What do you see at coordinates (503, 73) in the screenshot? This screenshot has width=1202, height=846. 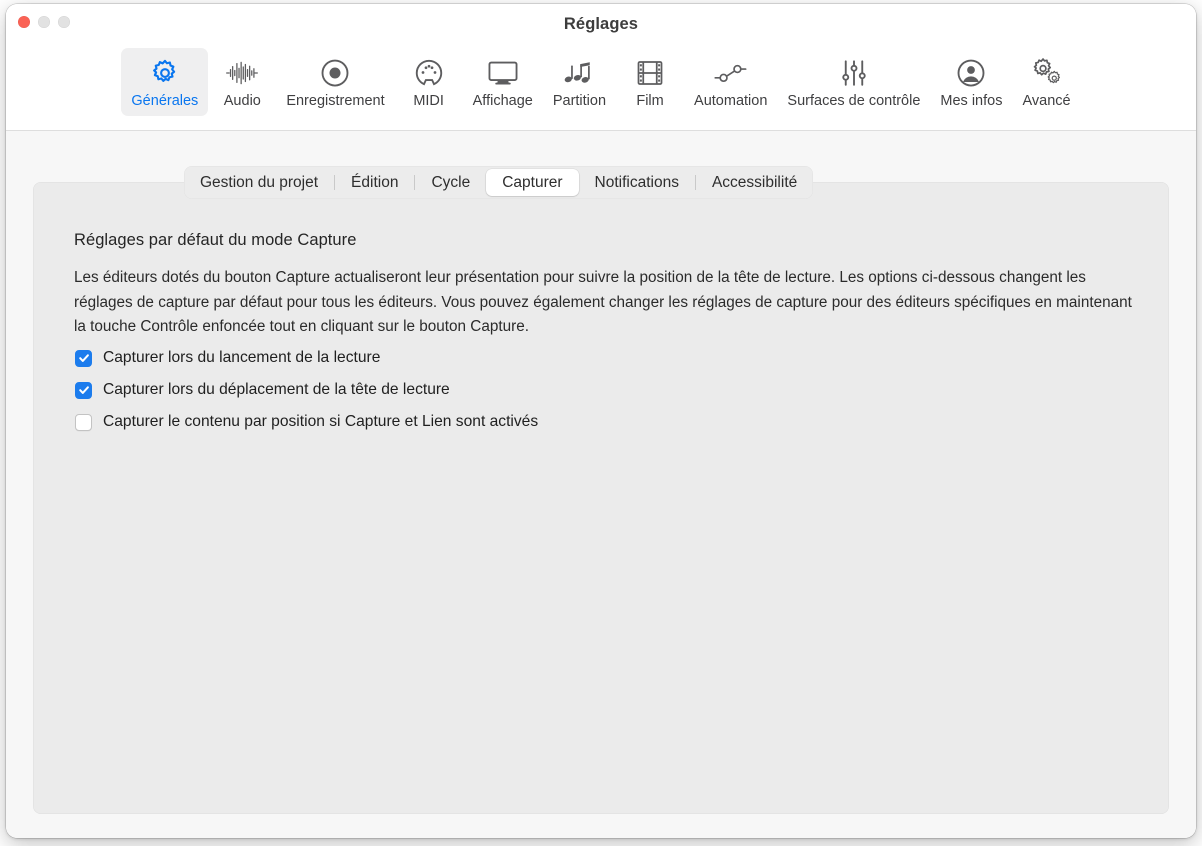 I see `display-monitor-icon` at bounding box center [503, 73].